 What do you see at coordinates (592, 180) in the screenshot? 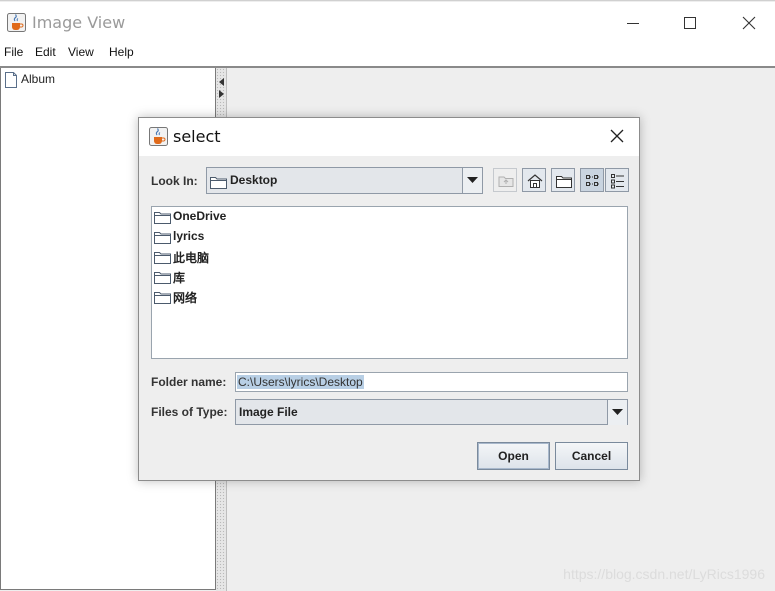
I see `list-view-button` at bounding box center [592, 180].